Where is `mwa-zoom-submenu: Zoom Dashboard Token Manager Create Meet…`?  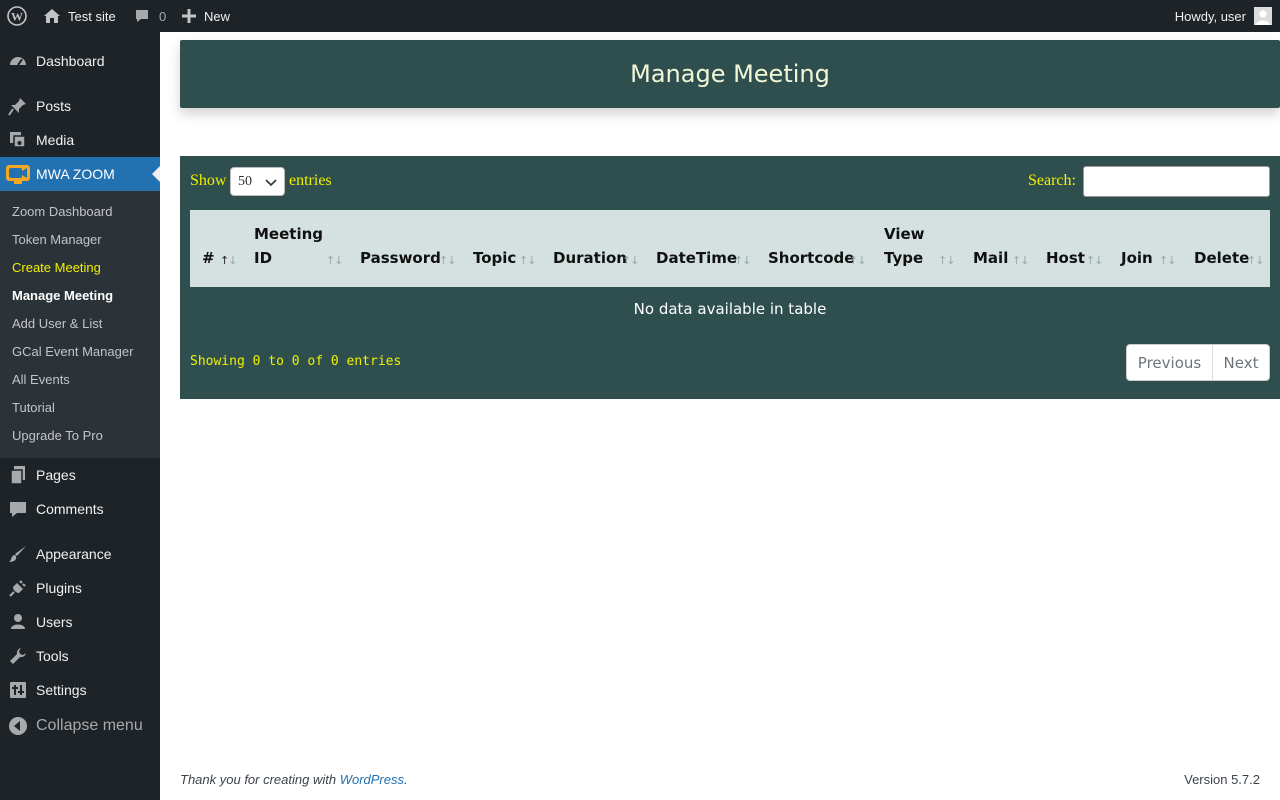
mwa-zoom-submenu: Zoom Dashboard Token Manager Create Meet… is located at coordinates (80, 324).